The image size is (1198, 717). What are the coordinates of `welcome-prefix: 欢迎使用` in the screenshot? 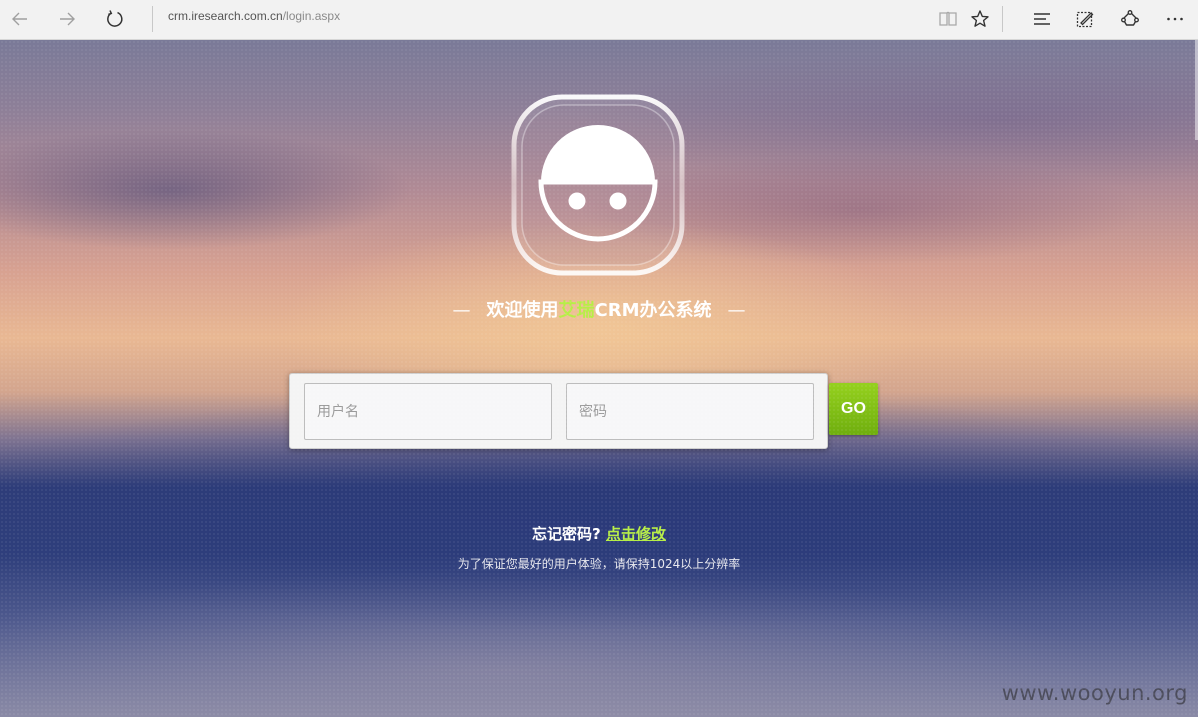 It's located at (522, 310).